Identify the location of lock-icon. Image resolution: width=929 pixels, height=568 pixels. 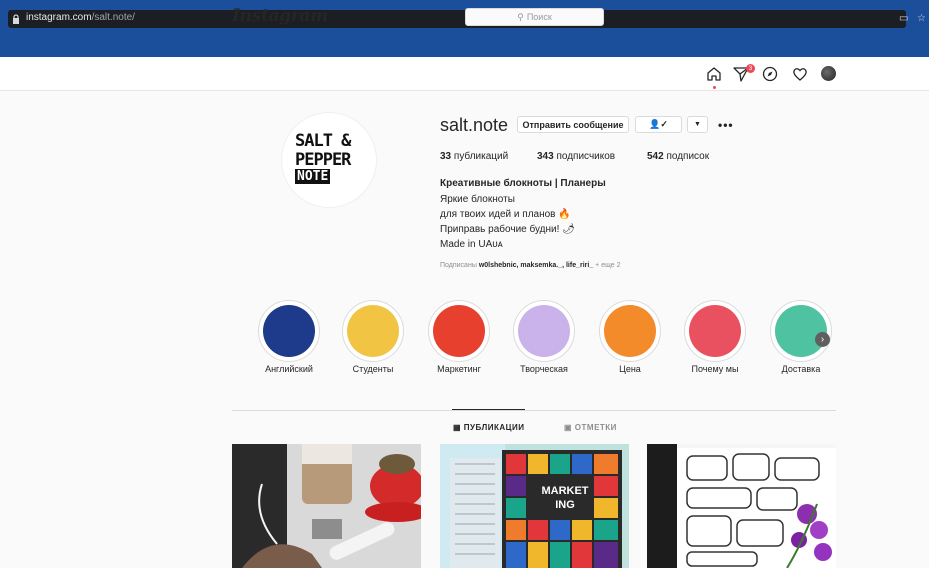
(16, 19).